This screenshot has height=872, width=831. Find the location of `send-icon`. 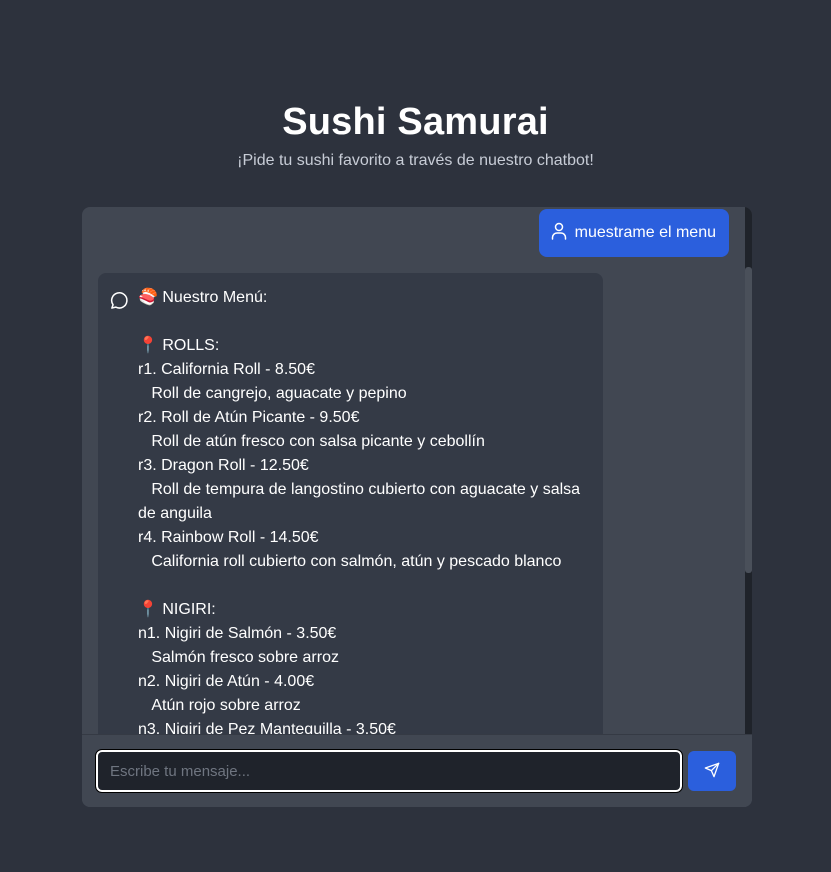

send-icon is located at coordinates (712, 771).